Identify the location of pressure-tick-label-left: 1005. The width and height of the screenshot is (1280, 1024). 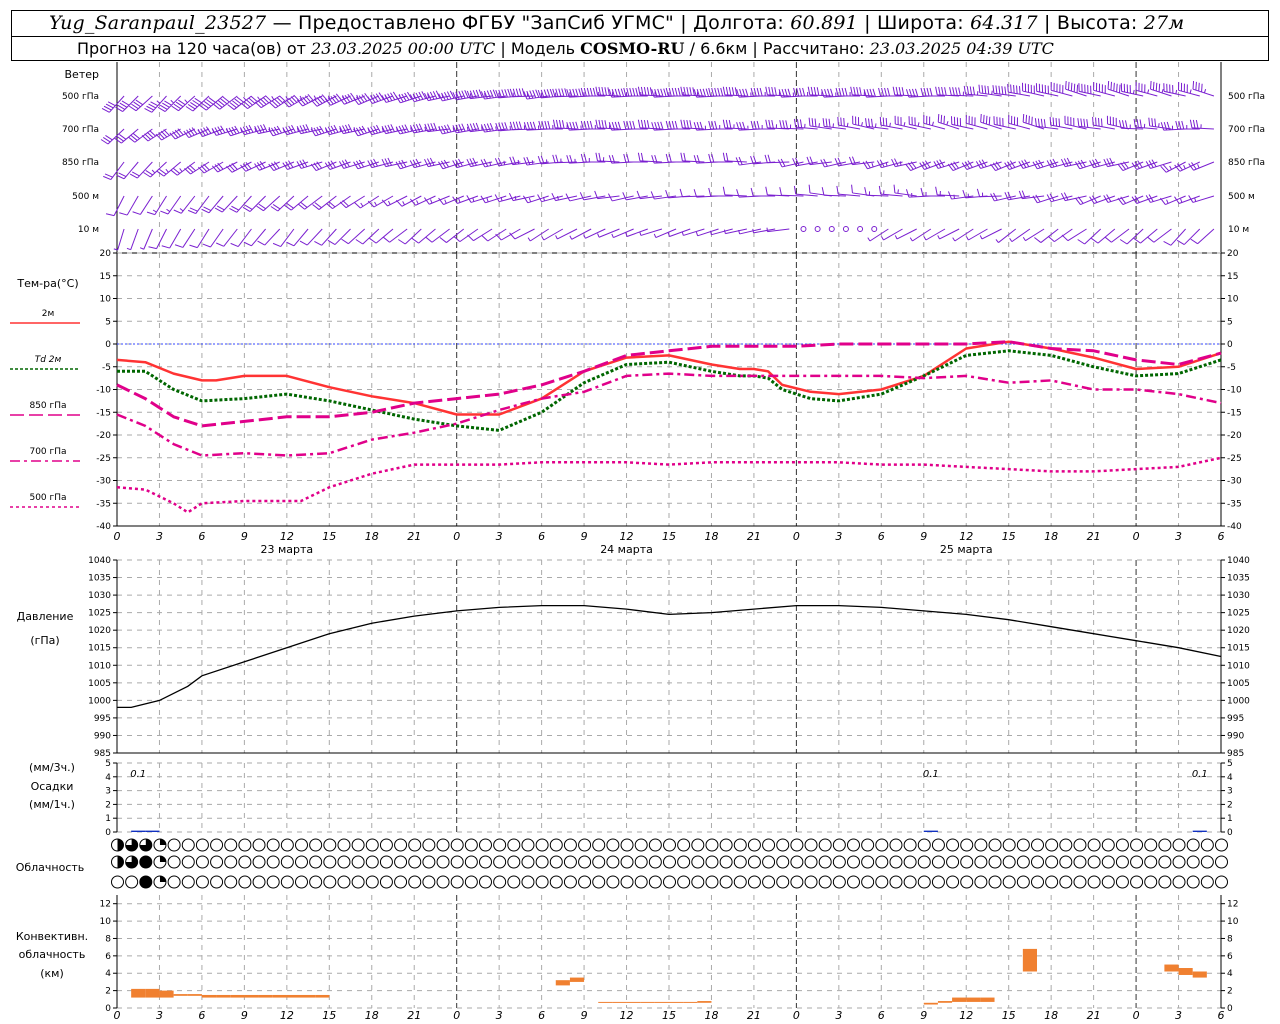
(99, 684).